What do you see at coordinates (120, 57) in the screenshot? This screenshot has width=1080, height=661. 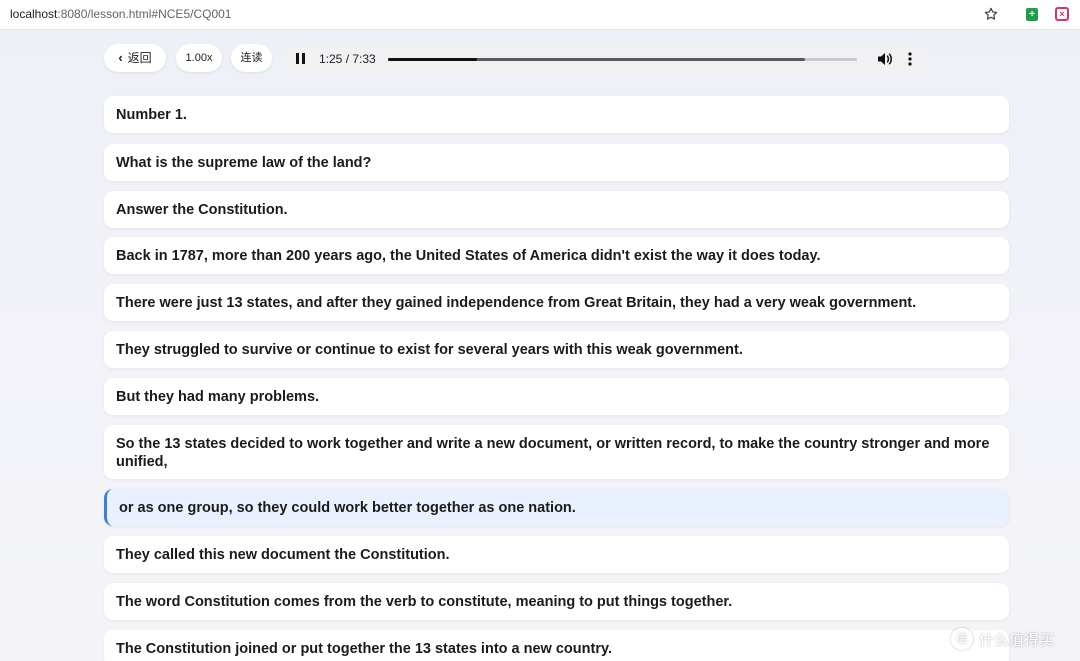 I see `chevron-left-icon: ‹` at bounding box center [120, 57].